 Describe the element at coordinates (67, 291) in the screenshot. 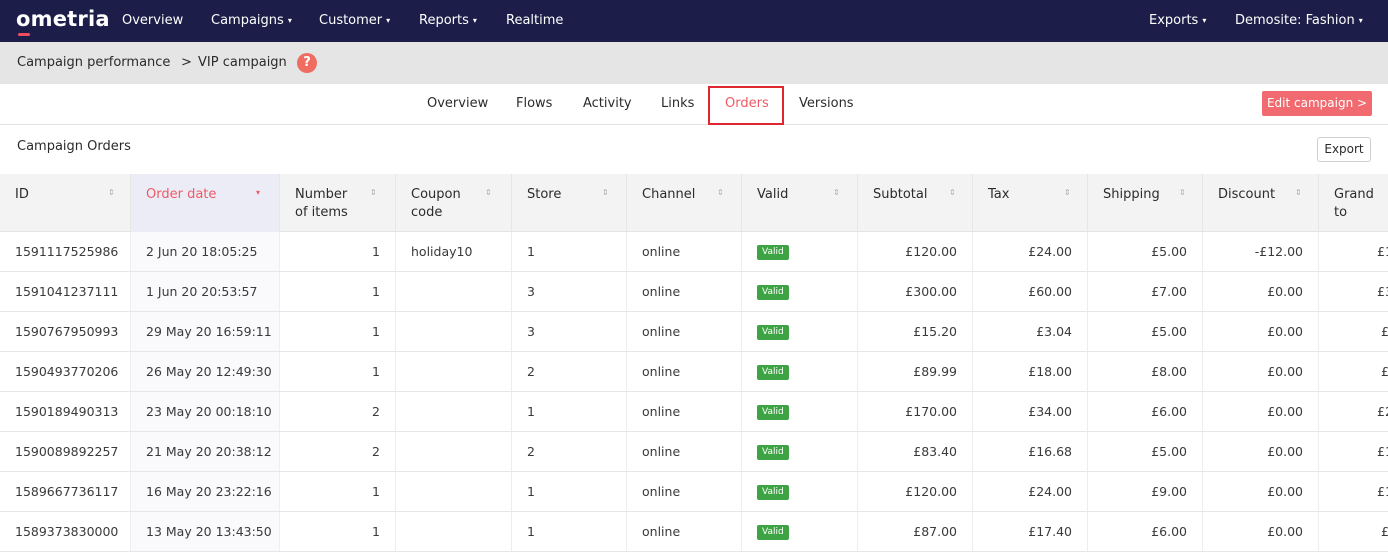

I see `cell-id: 1591041237111` at that location.